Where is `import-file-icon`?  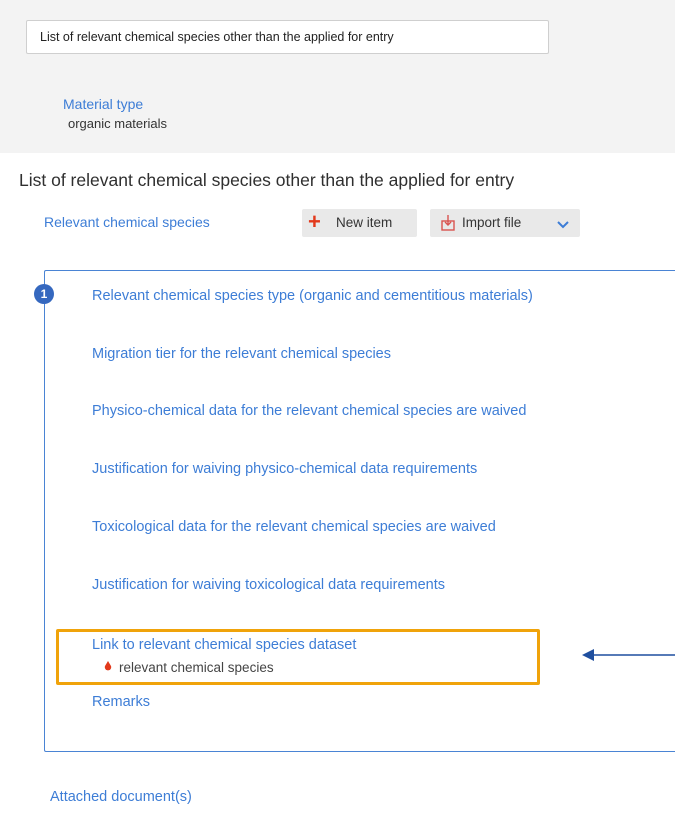 import-file-icon is located at coordinates (448, 224).